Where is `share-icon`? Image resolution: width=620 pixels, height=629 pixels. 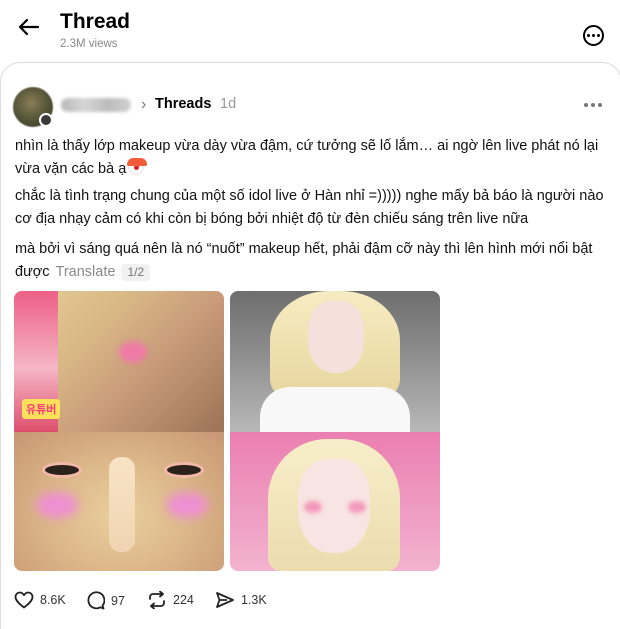 share-icon is located at coordinates (225, 600).